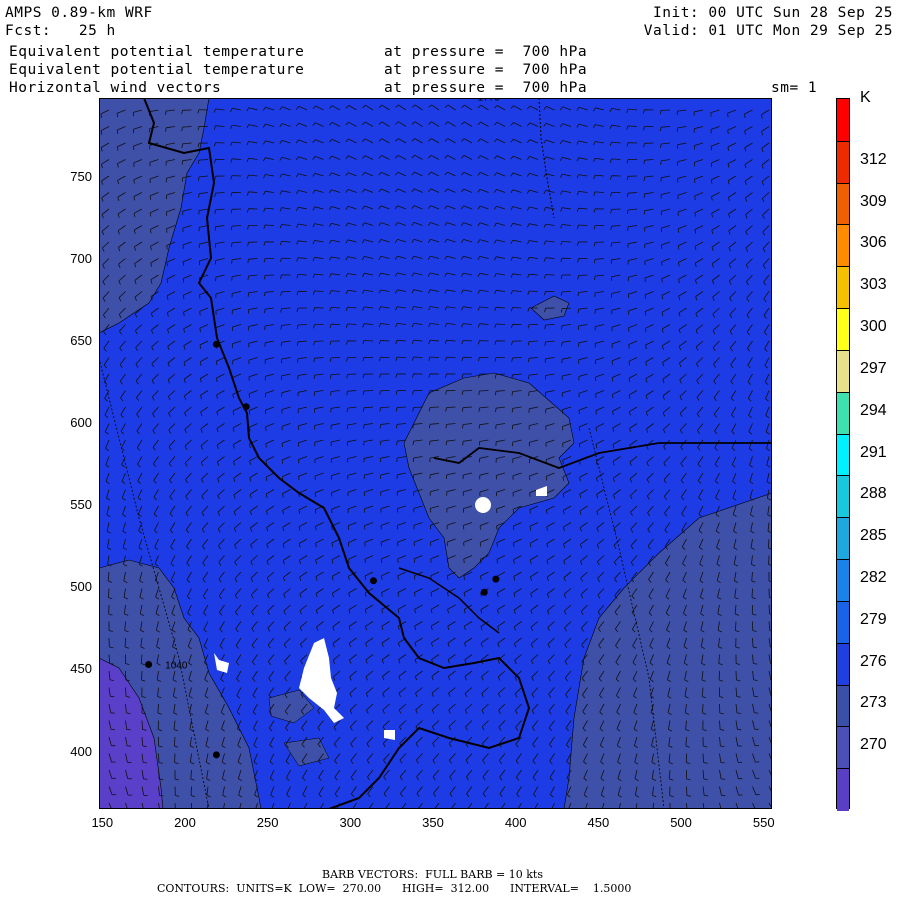 This screenshot has width=900, height=900. Describe the element at coordinates (81, 423) in the screenshot. I see `y-tick-label: 600` at that location.